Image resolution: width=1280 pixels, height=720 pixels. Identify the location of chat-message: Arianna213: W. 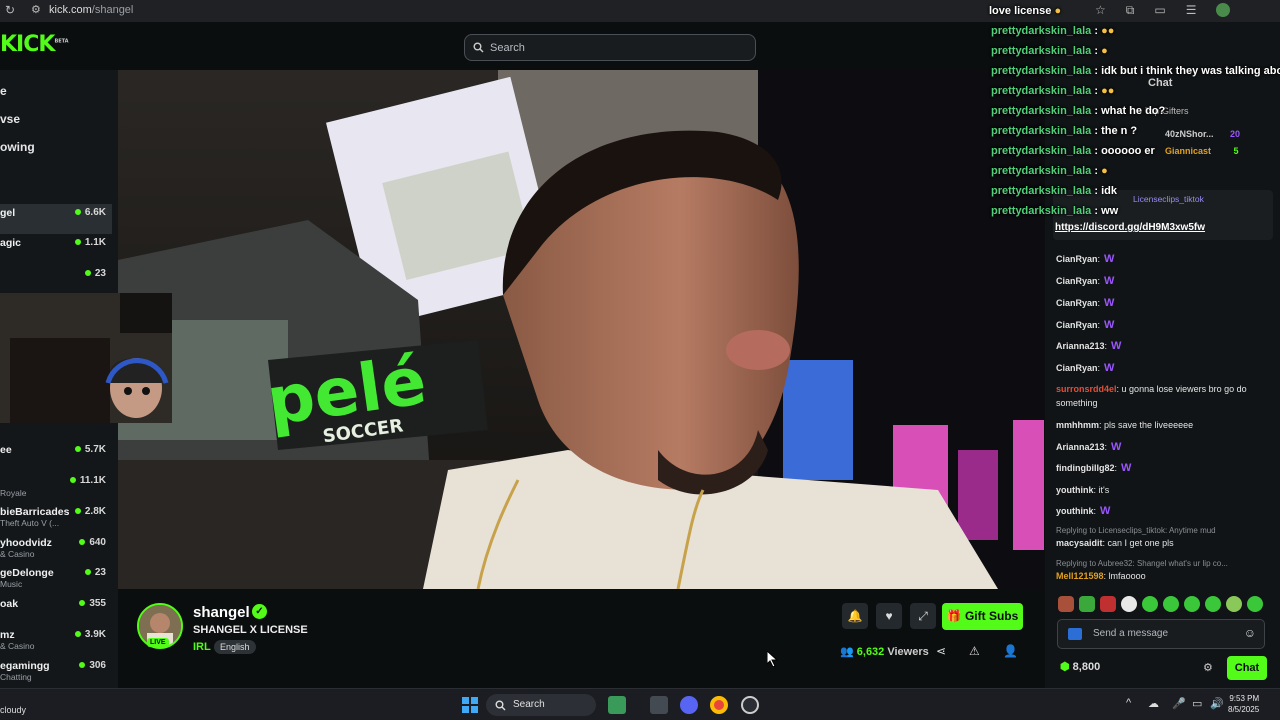
(1089, 447).